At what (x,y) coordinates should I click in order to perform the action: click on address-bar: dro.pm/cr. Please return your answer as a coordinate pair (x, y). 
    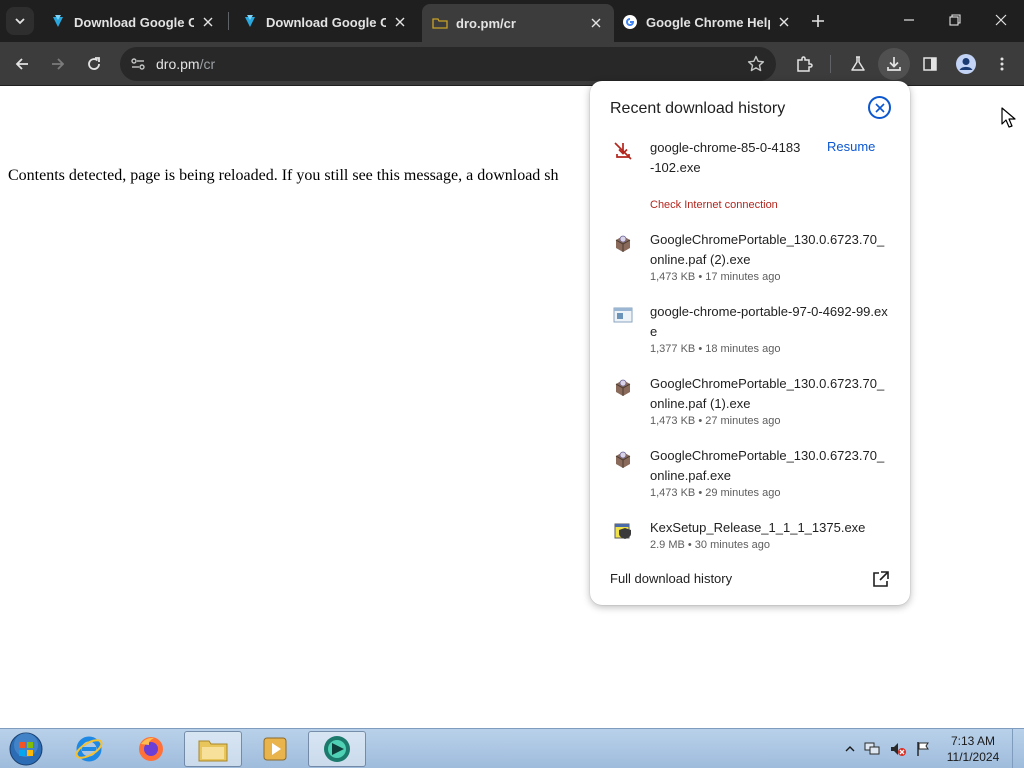
    Looking at the image, I should click on (448, 64).